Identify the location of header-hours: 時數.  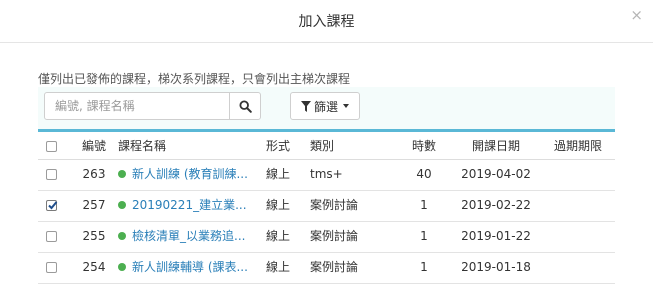
(423, 146).